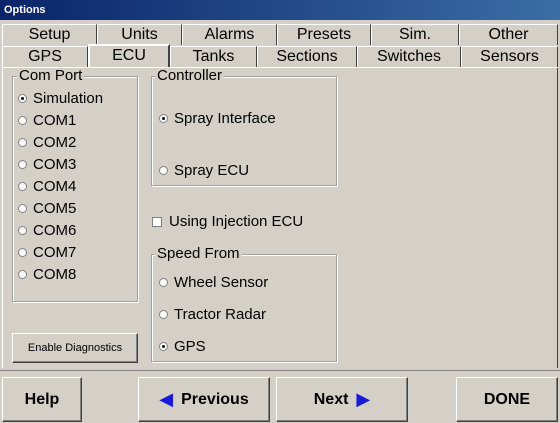 This screenshot has height=423, width=560. I want to click on radio-label: Wheel Sensor, so click(221, 282).